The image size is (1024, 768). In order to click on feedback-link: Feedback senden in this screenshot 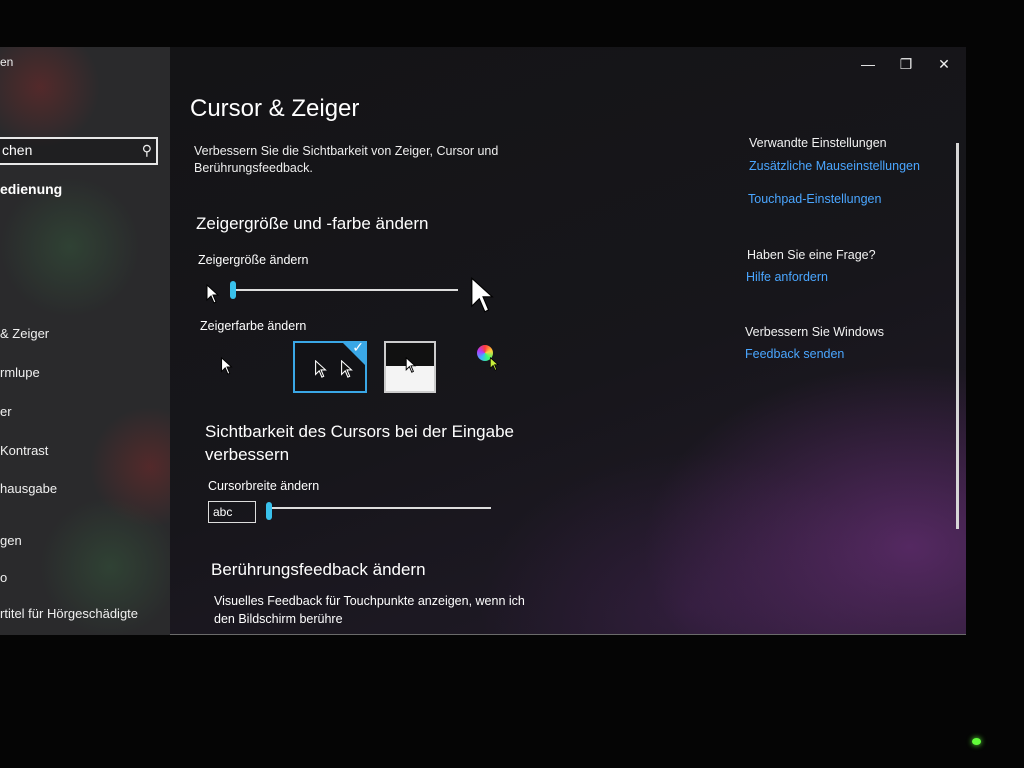, I will do `click(794, 354)`.